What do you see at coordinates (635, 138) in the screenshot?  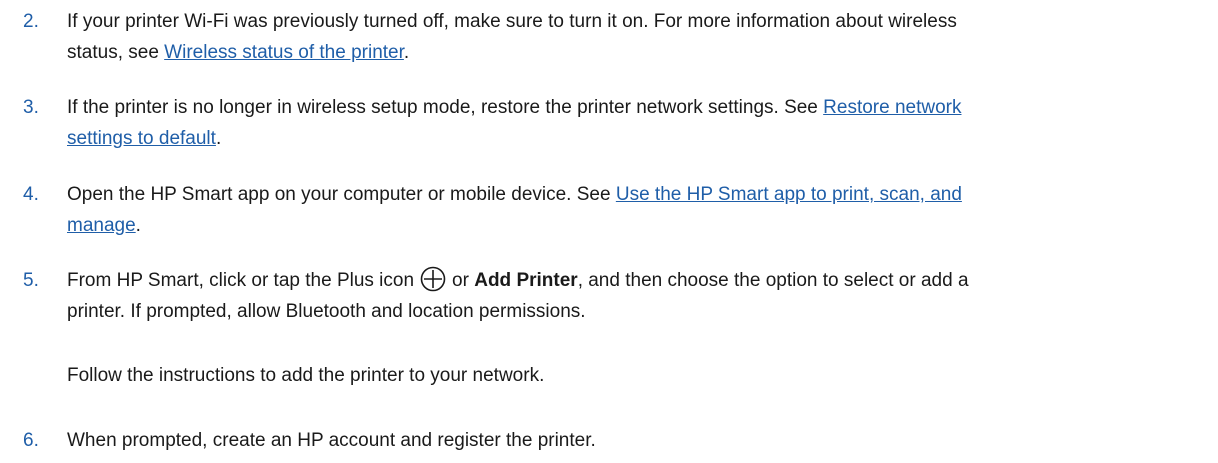 I see `step-line: settings to default.` at bounding box center [635, 138].